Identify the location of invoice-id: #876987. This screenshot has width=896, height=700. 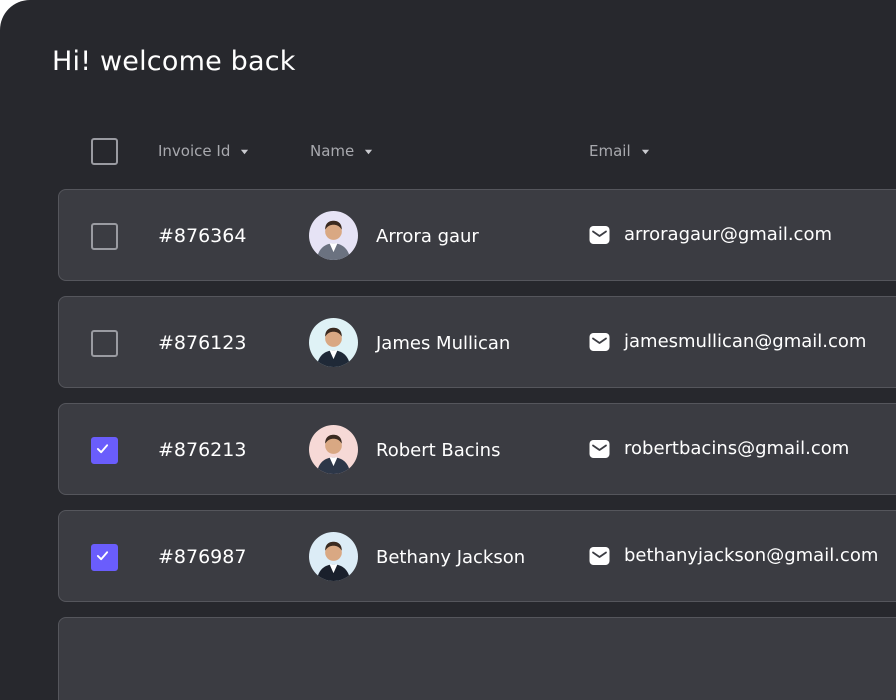
(202, 557).